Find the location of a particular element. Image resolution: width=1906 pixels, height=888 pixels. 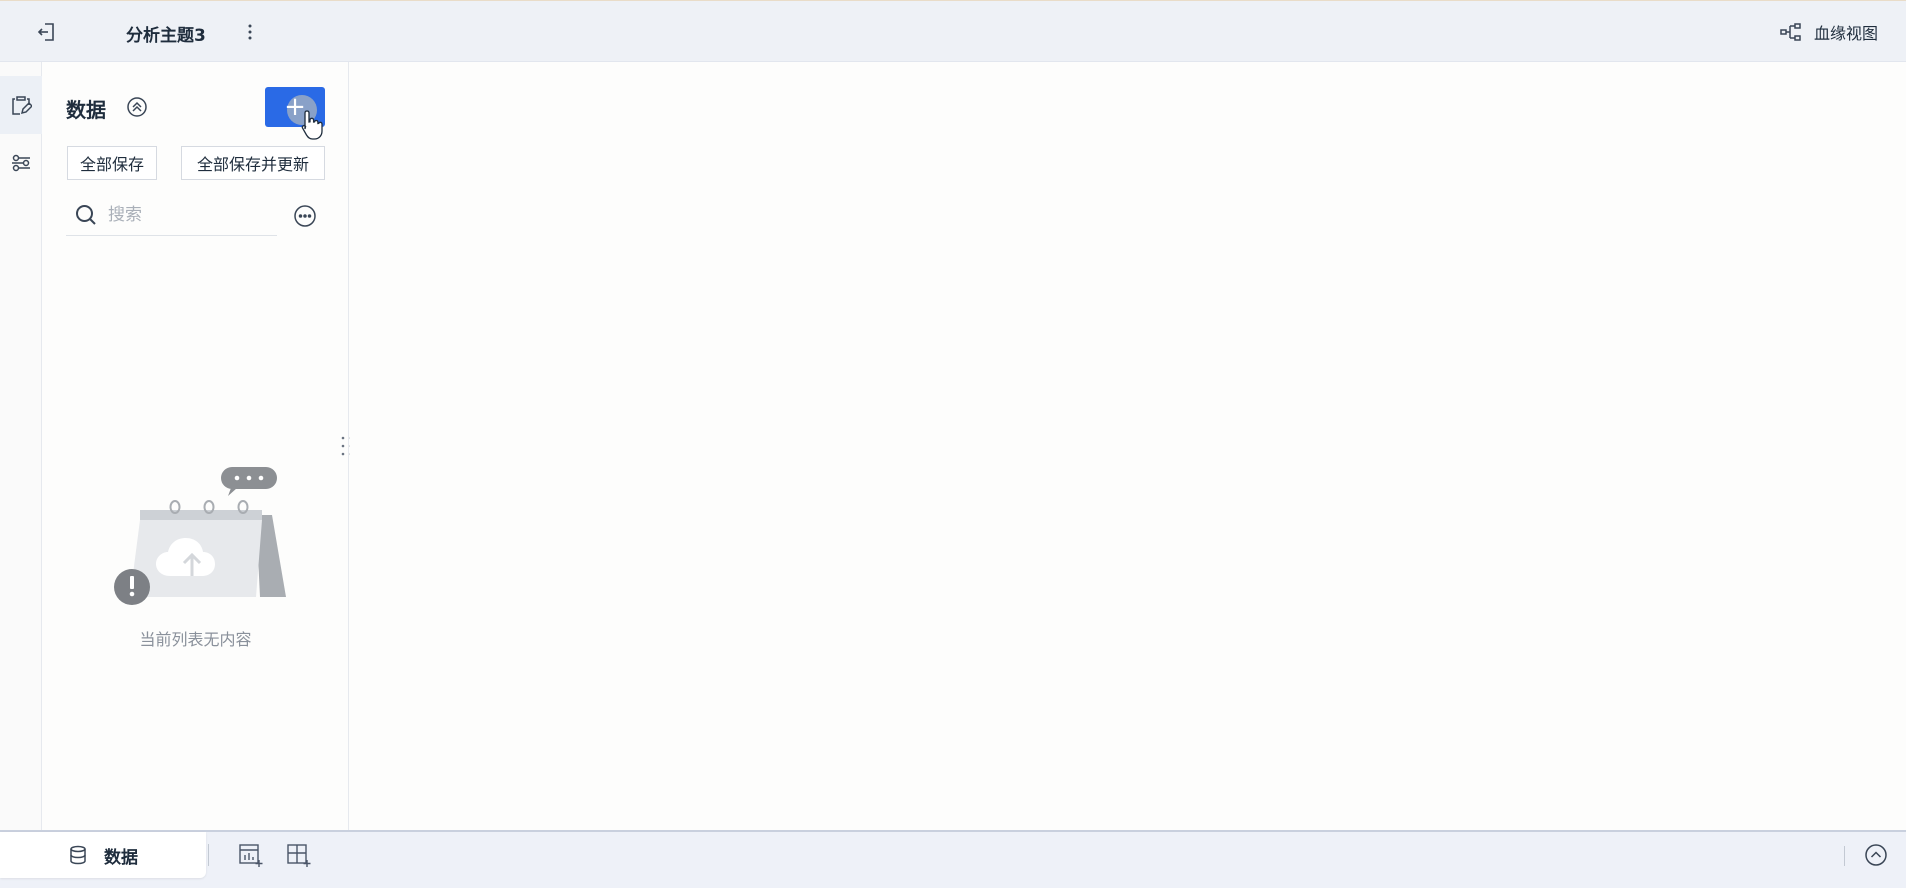

search-box is located at coordinates (171, 215).